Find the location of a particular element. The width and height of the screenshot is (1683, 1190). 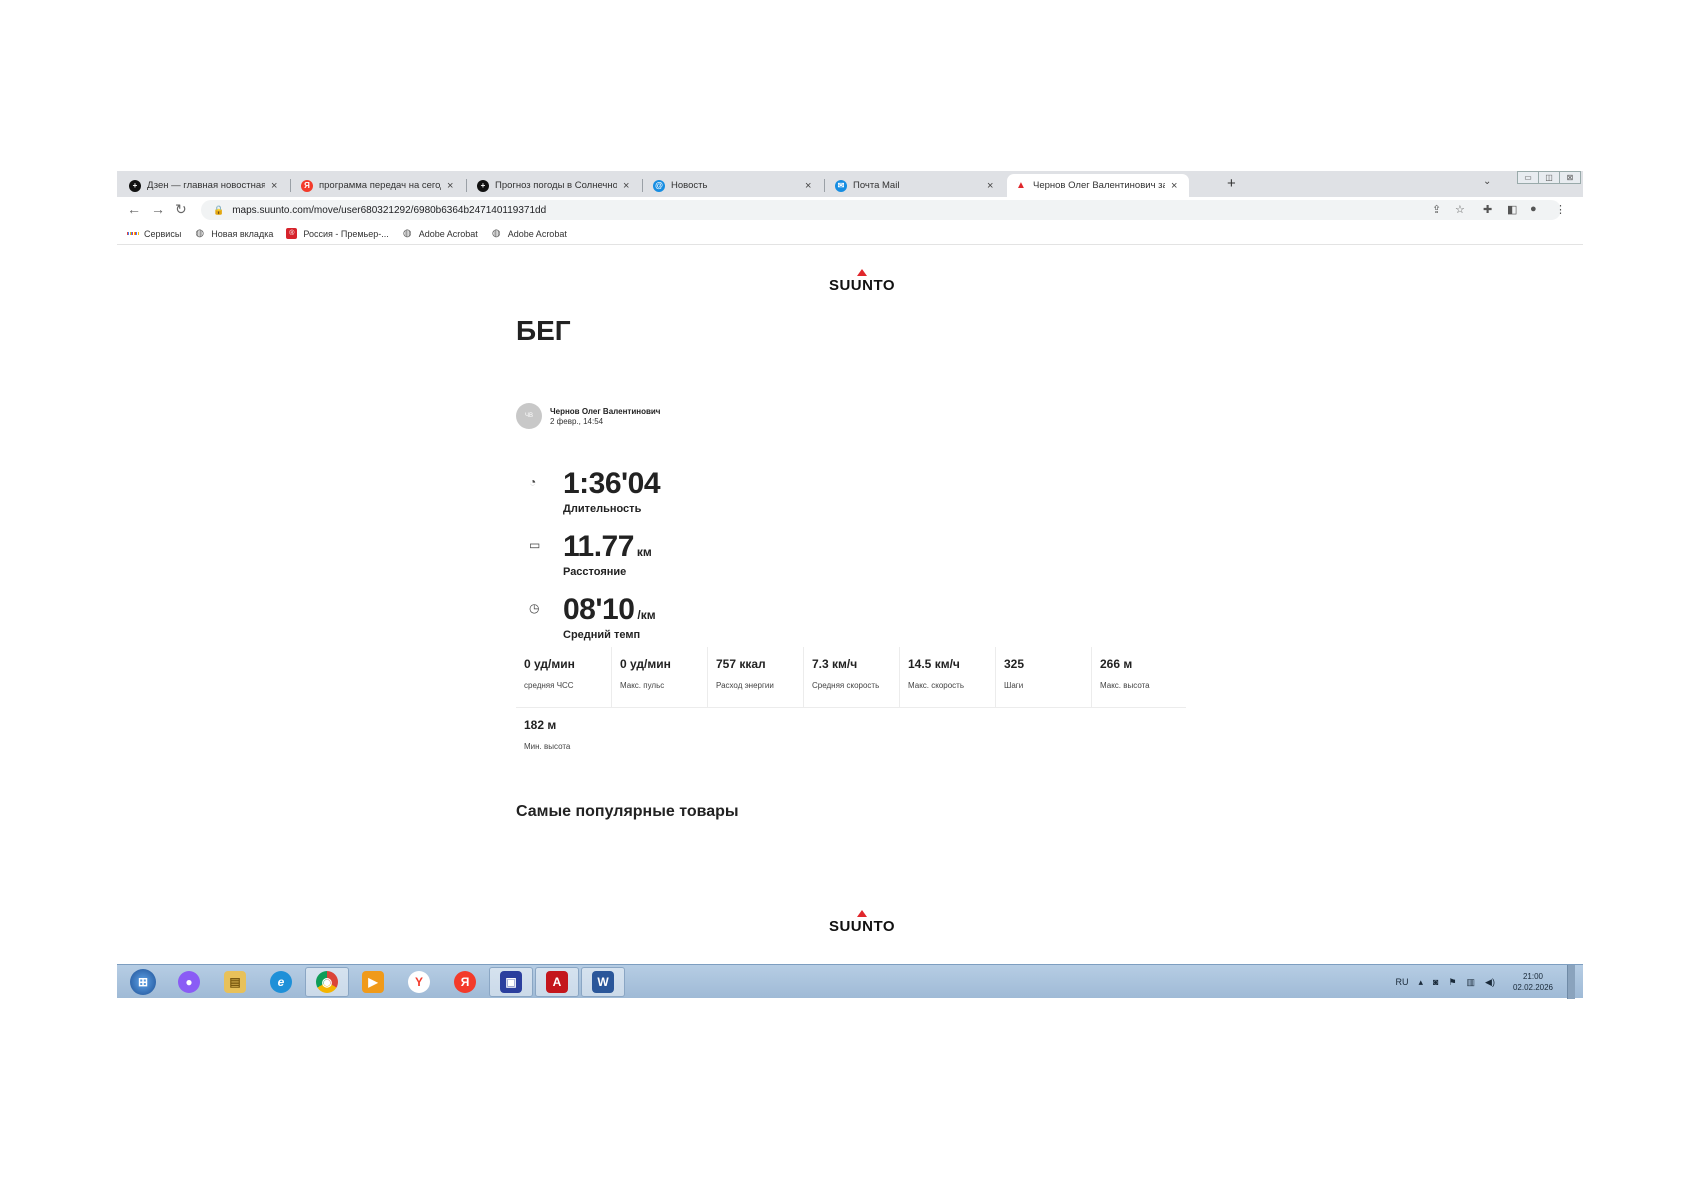

alice-app: ● is located at coordinates (189, 982).